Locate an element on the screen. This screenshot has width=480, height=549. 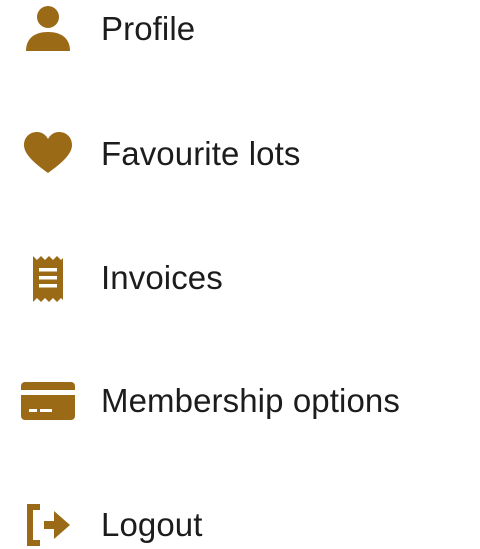
menu-item-invoices: Invoices is located at coordinates (235, 278).